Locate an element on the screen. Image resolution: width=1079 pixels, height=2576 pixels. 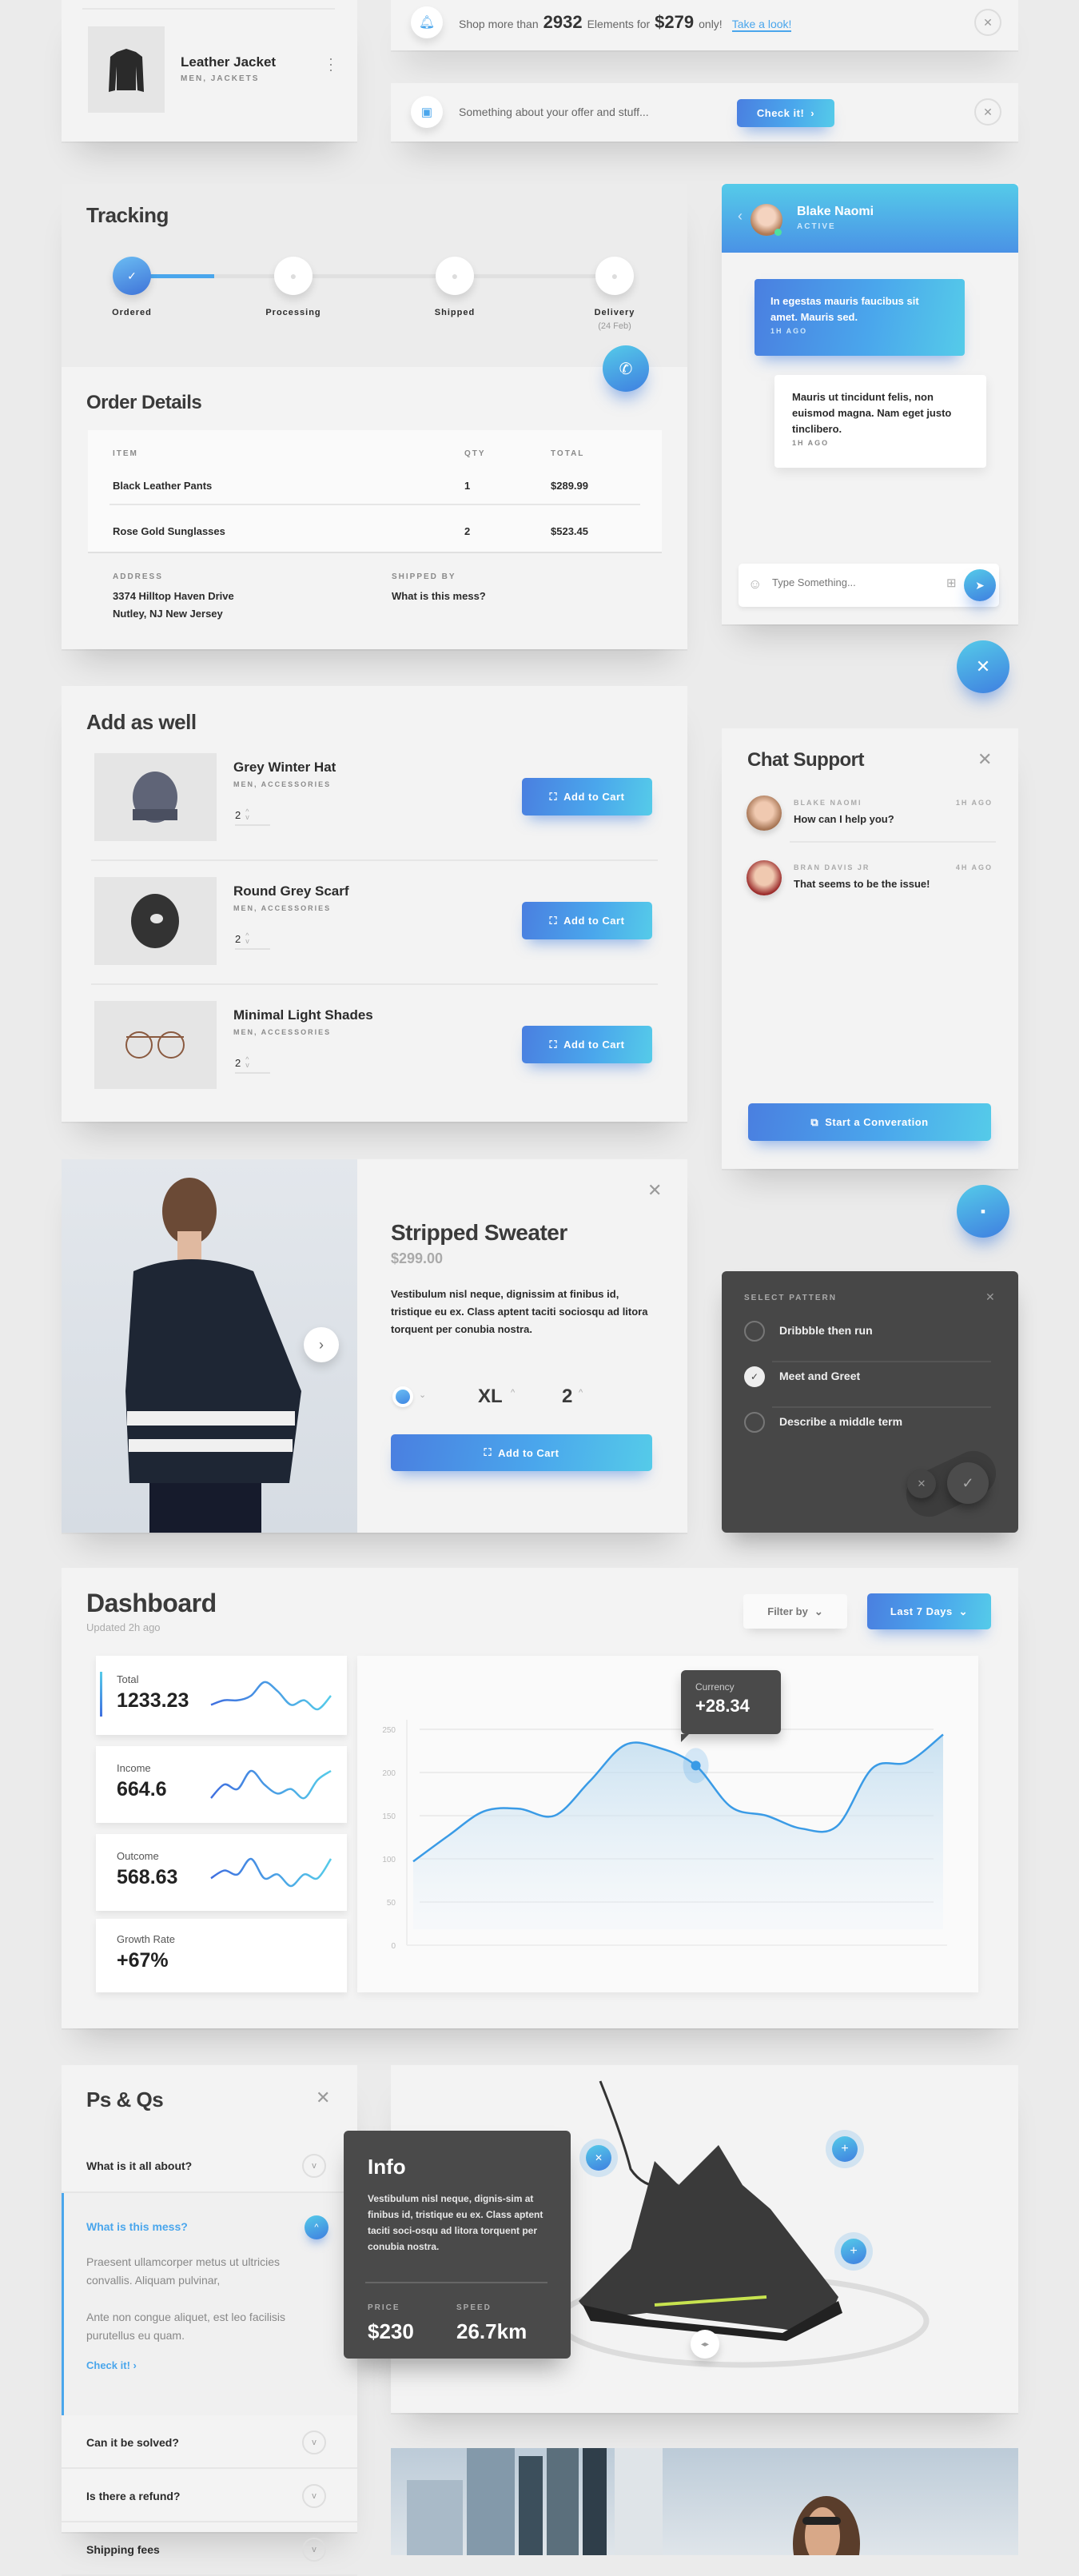
kebab-icon: · · · is located at coordinates (330, 64).